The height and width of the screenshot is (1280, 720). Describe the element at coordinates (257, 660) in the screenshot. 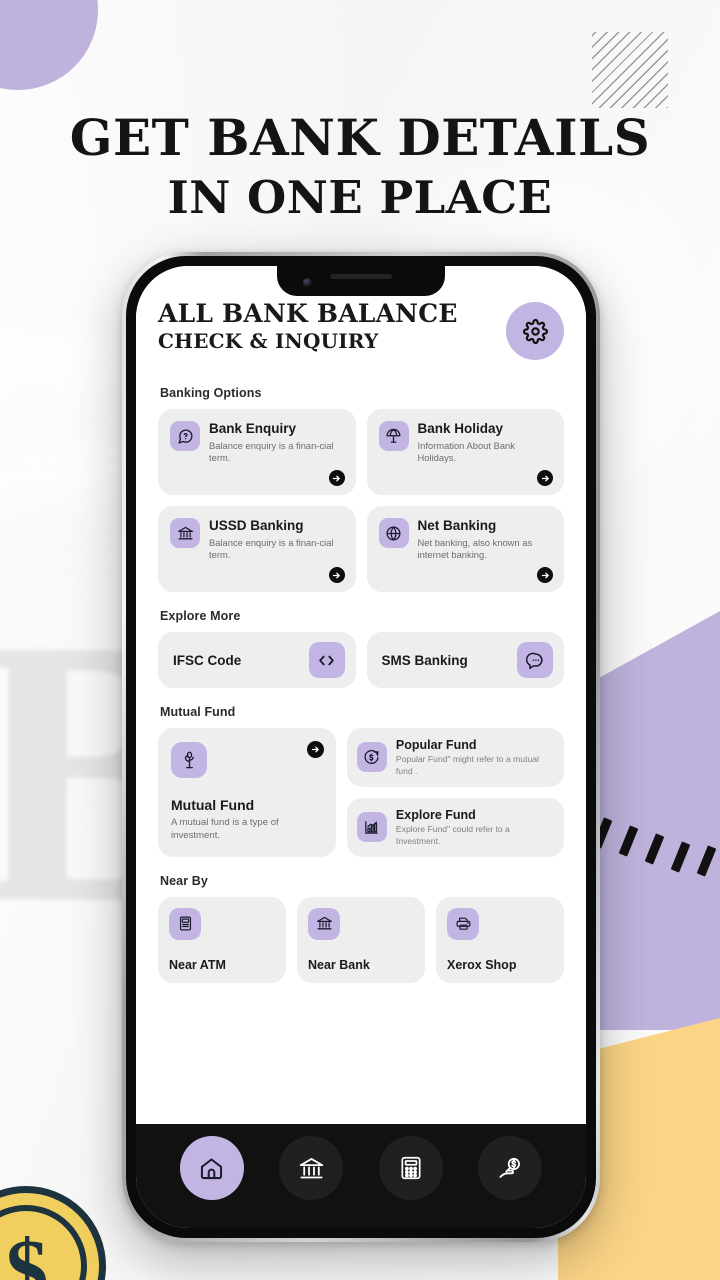

I see `card-ifsc-code: IFSC Code` at that location.